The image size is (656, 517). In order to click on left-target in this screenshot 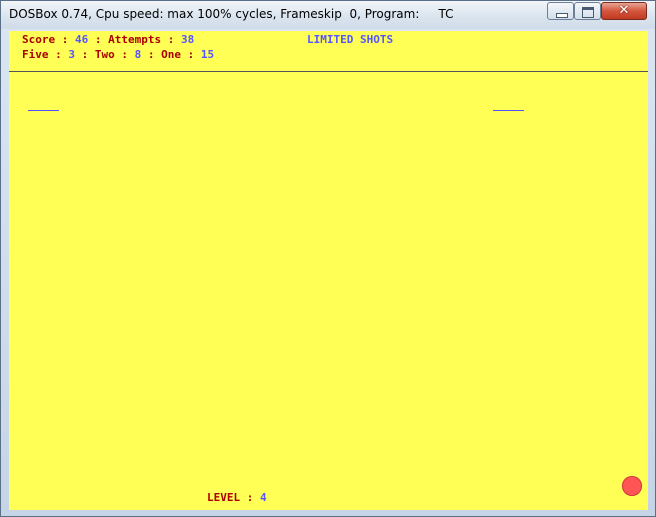, I will do `click(43, 110)`.